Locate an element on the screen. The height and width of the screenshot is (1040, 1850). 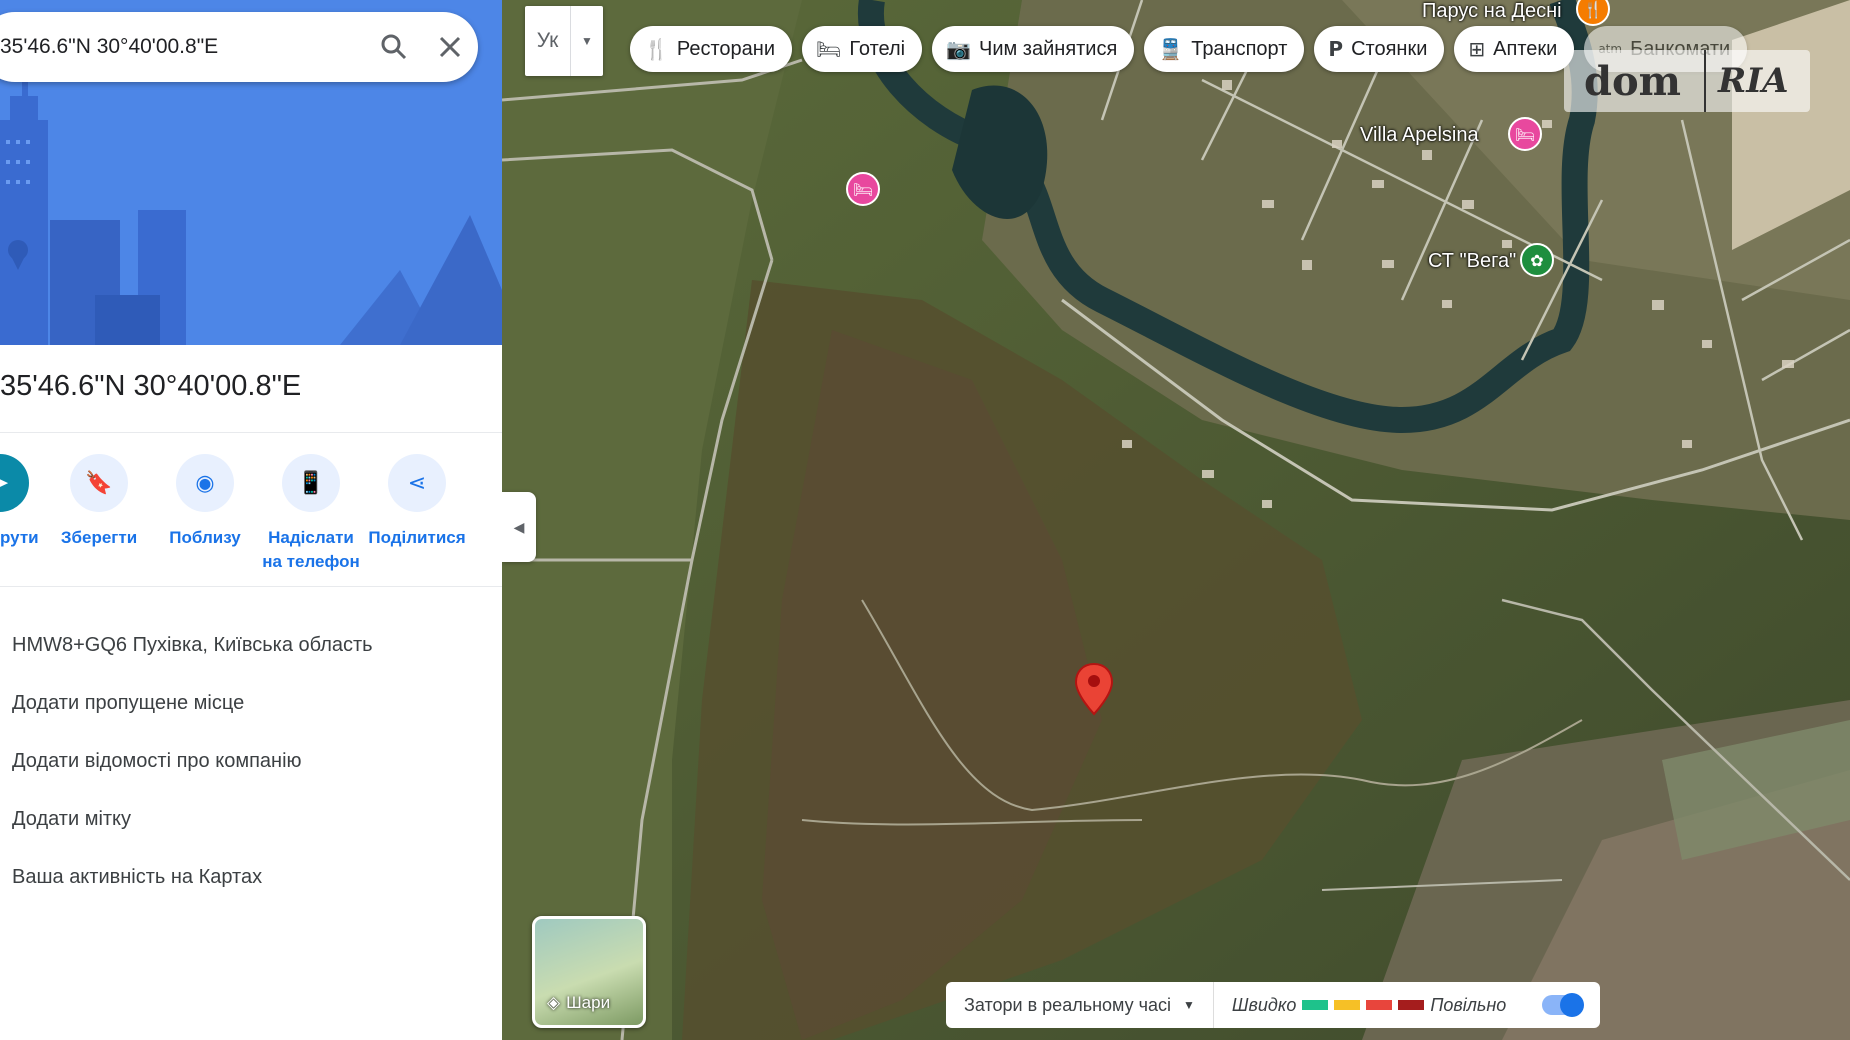
traffic-jam-bar is located at coordinates (1411, 1005).